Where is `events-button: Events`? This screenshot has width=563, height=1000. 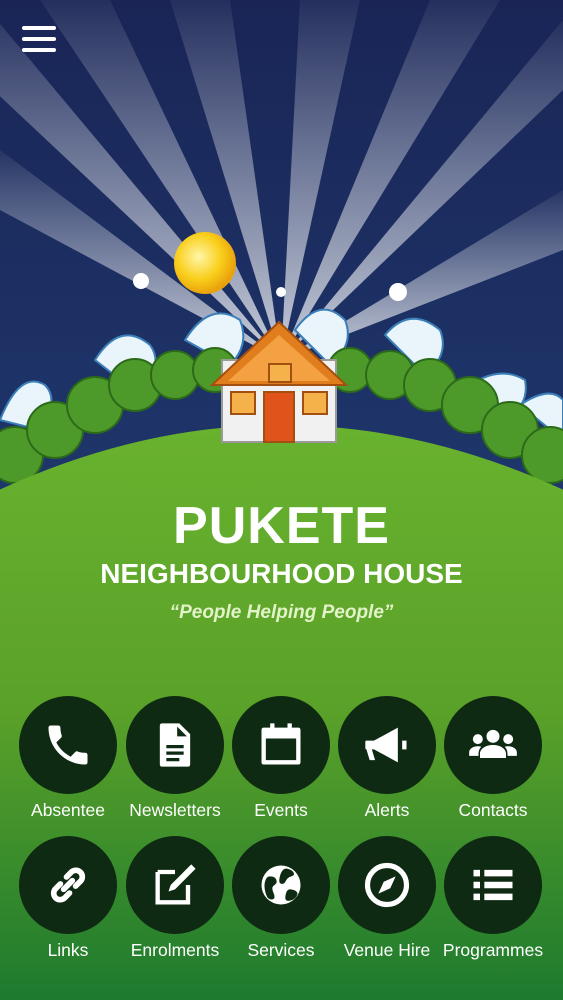 events-button: Events is located at coordinates (281, 758).